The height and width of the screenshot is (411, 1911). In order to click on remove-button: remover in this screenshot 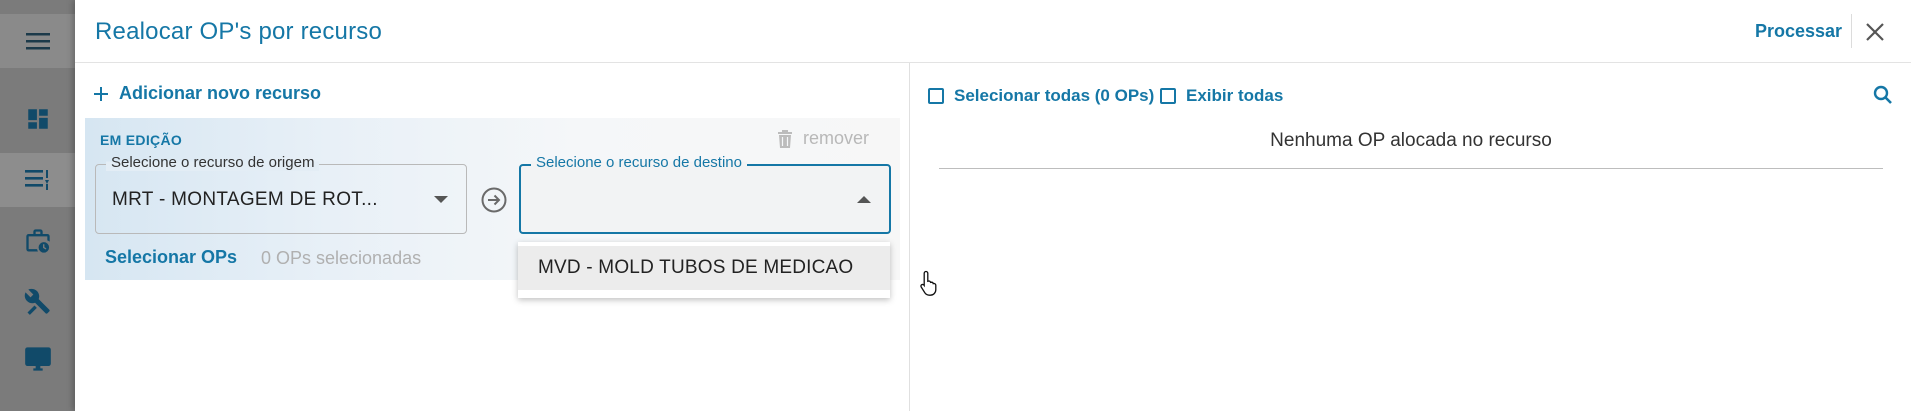, I will do `click(823, 138)`.